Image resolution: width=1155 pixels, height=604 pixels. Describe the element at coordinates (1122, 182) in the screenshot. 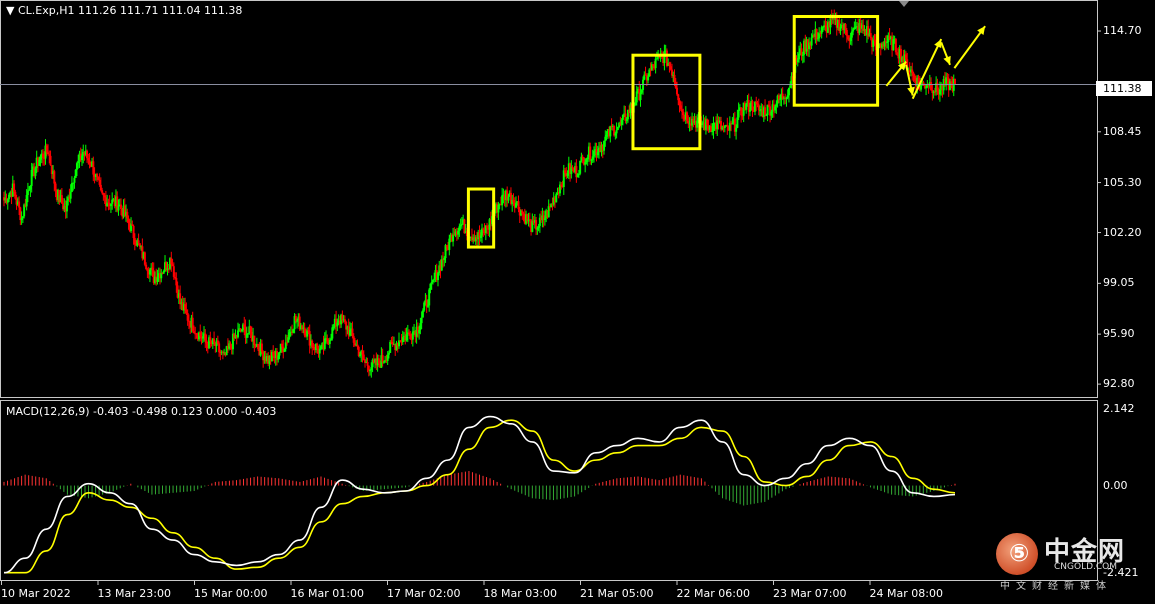

I see `price-tick-label: 105.30` at that location.